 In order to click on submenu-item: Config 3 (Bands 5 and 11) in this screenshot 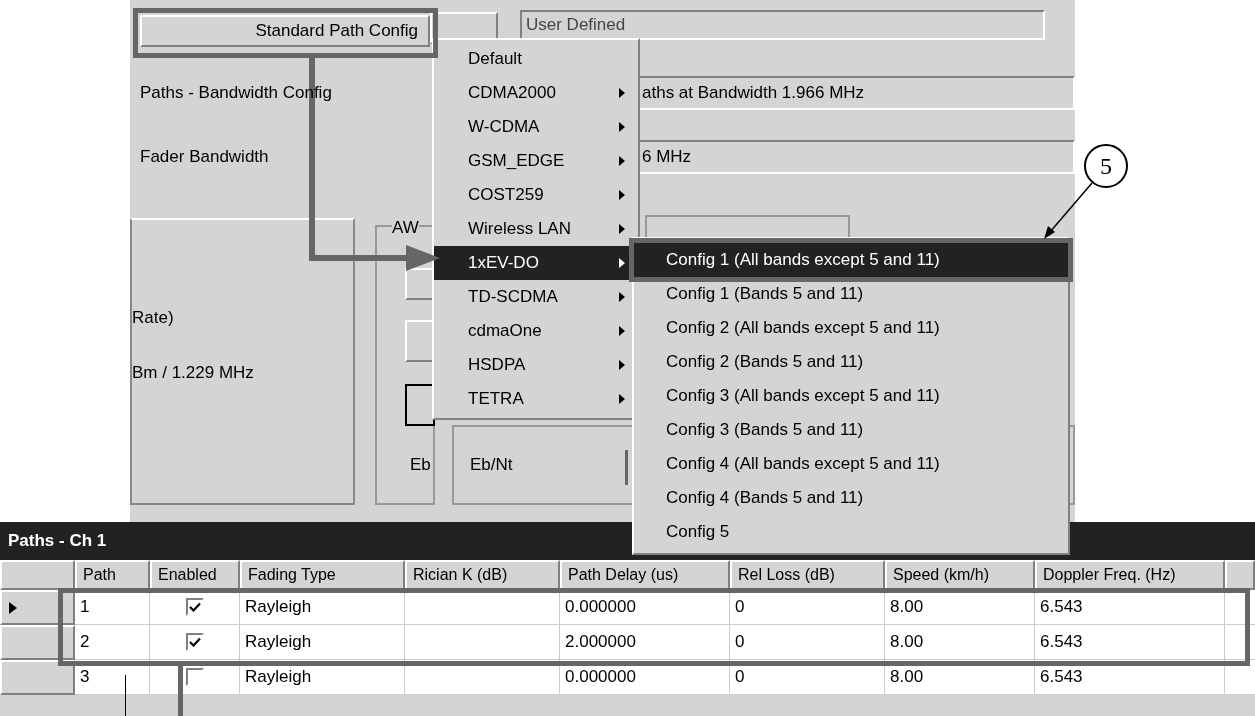, I will do `click(851, 430)`.